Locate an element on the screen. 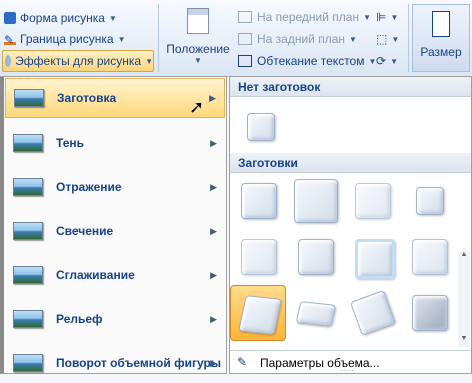  picture-effects-button: Эффекты для рисунка ▼ is located at coordinates (78, 61).